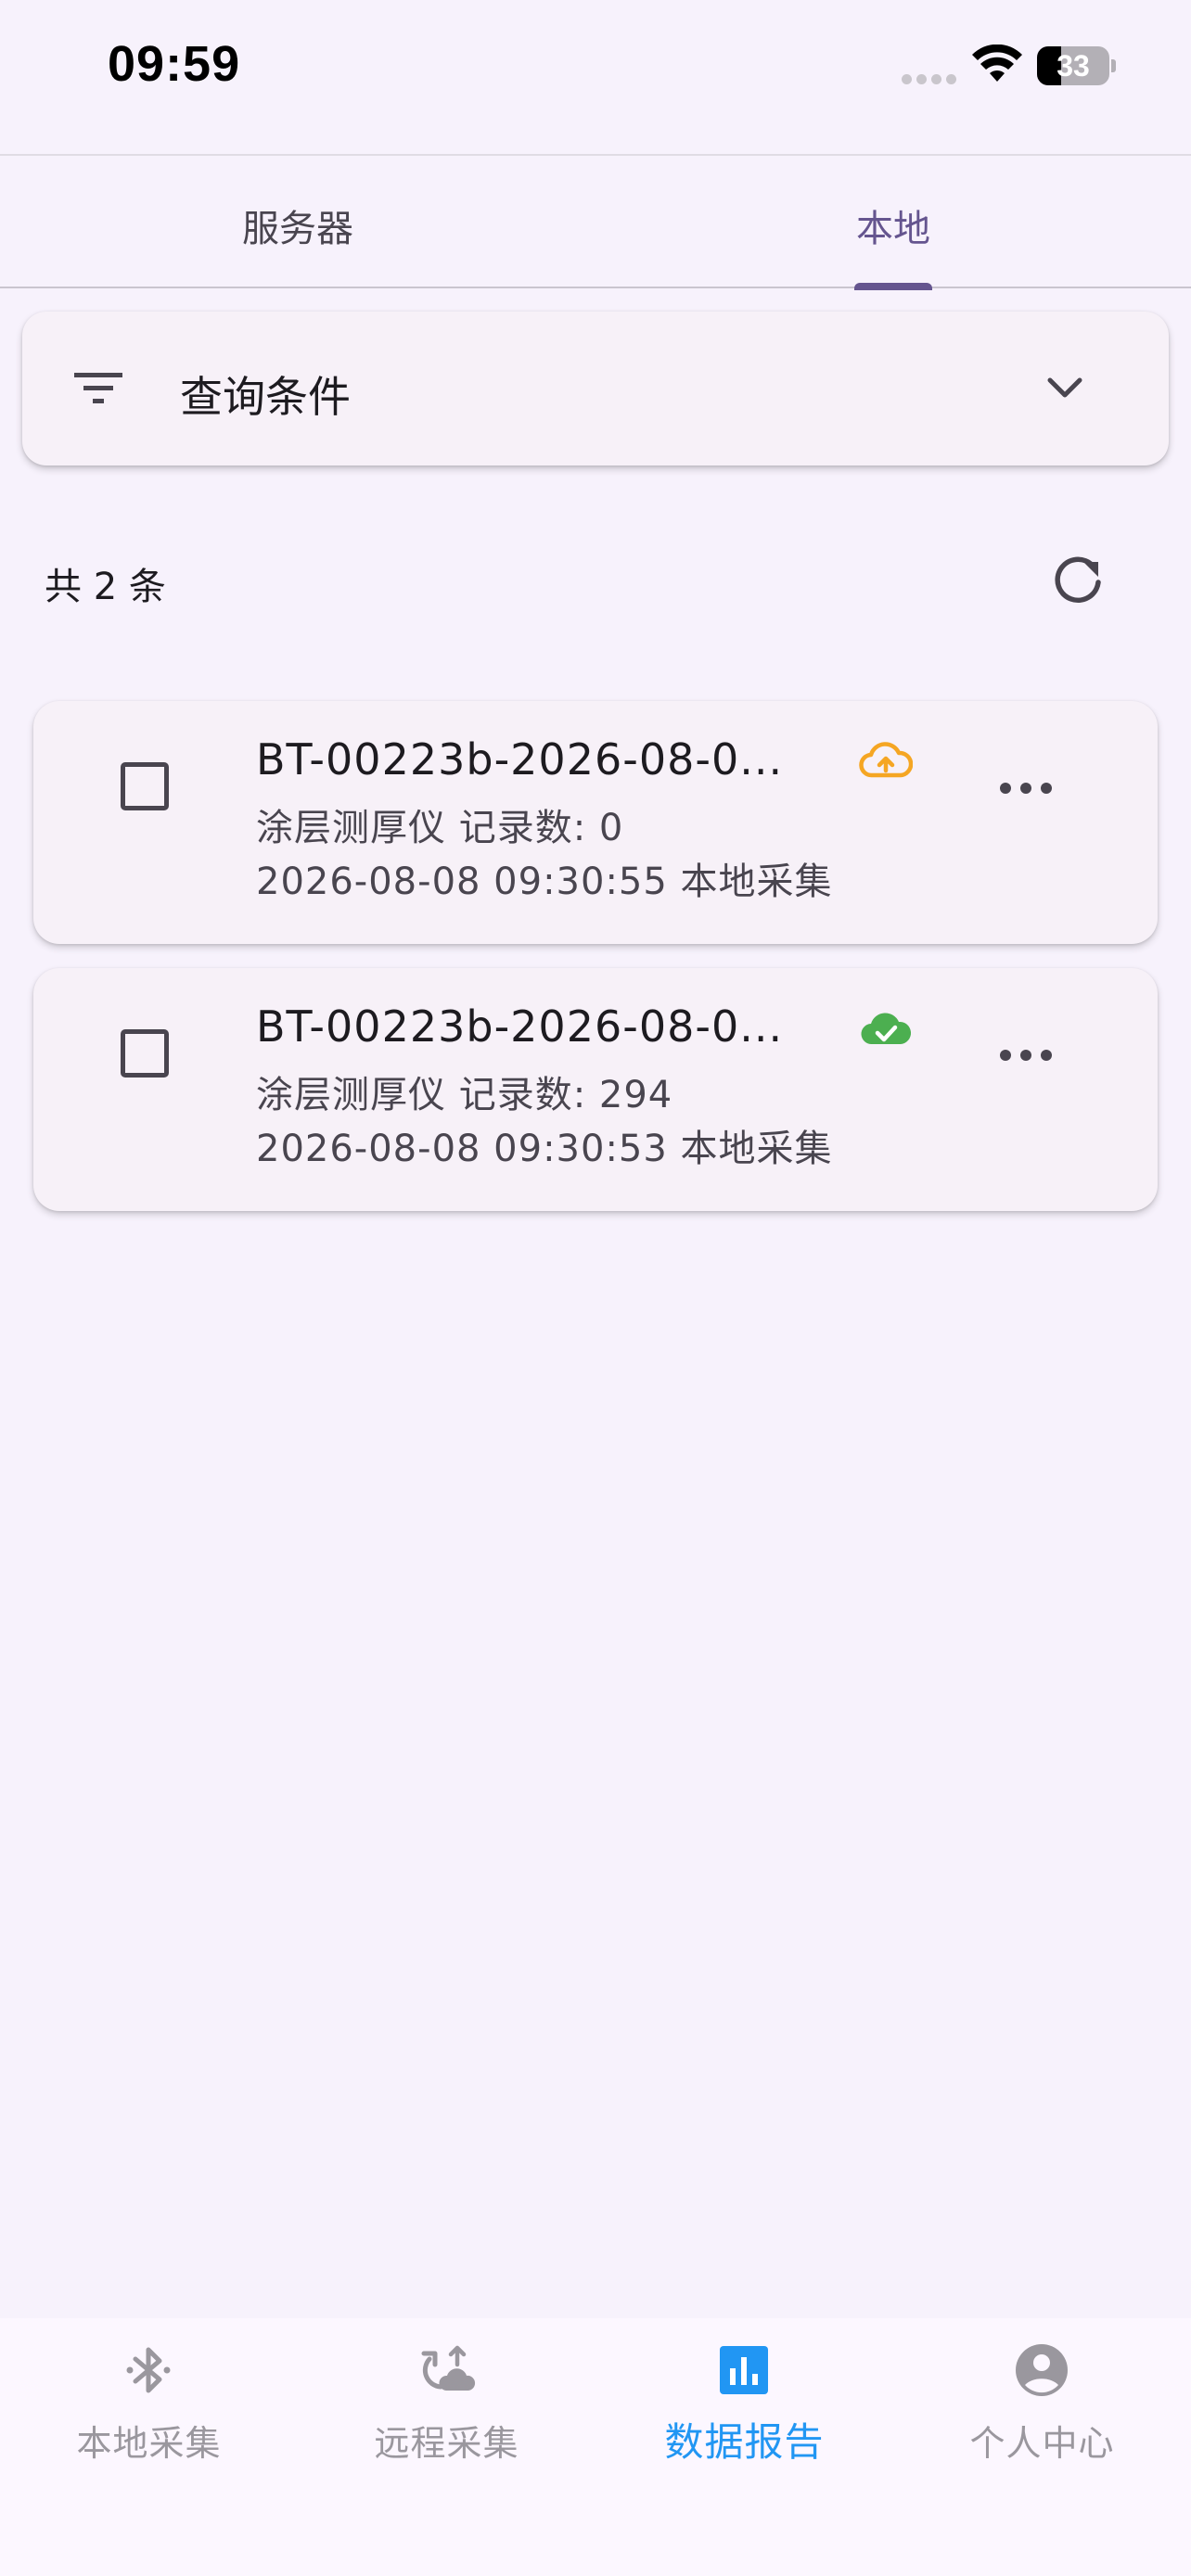 This screenshot has height=2576, width=1191. What do you see at coordinates (893, 229) in the screenshot?
I see `tab-local-label: 本地` at bounding box center [893, 229].